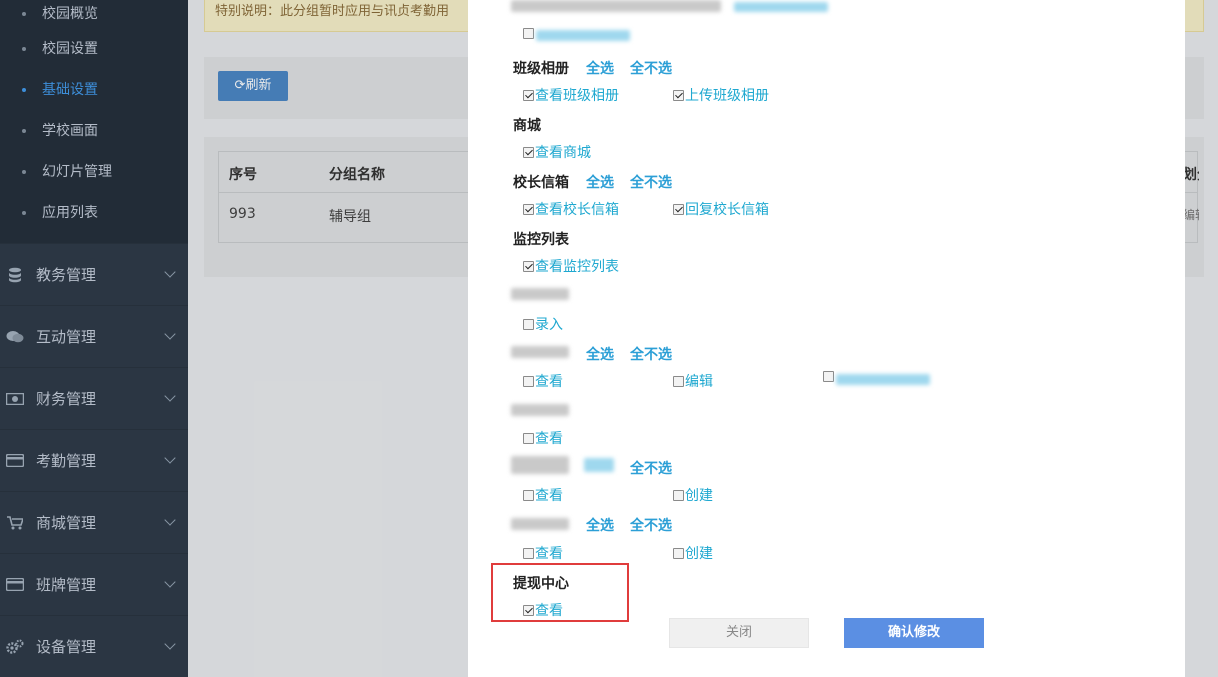  I want to click on option-reply-mailbox: 回复校长信箱, so click(721, 209).